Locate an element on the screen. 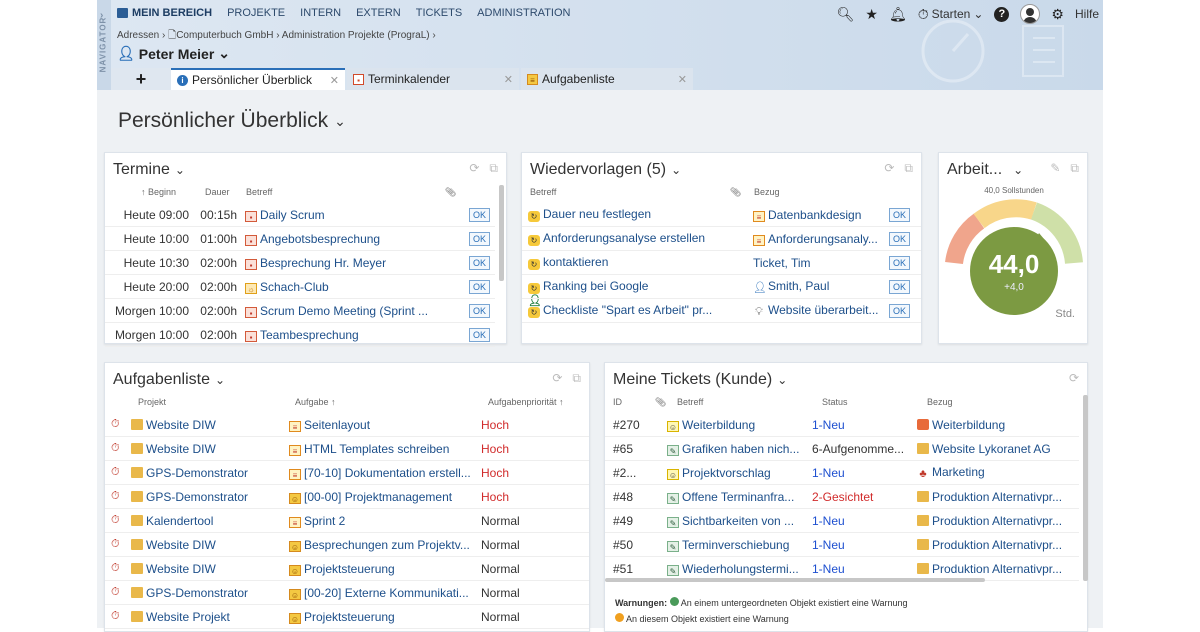  row-betreff: ↻ Ranking bei Google is located at coordinates (634, 286).